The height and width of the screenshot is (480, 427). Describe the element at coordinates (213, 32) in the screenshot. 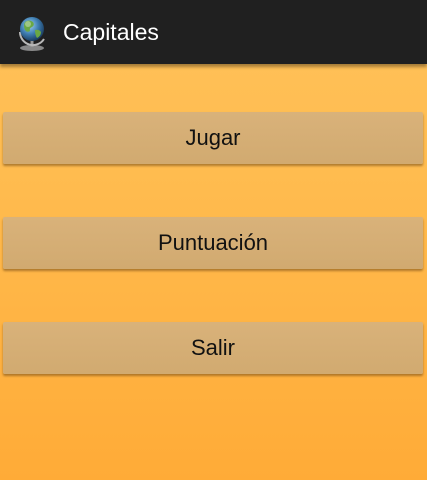

I see `action-bar: Capitales` at that location.